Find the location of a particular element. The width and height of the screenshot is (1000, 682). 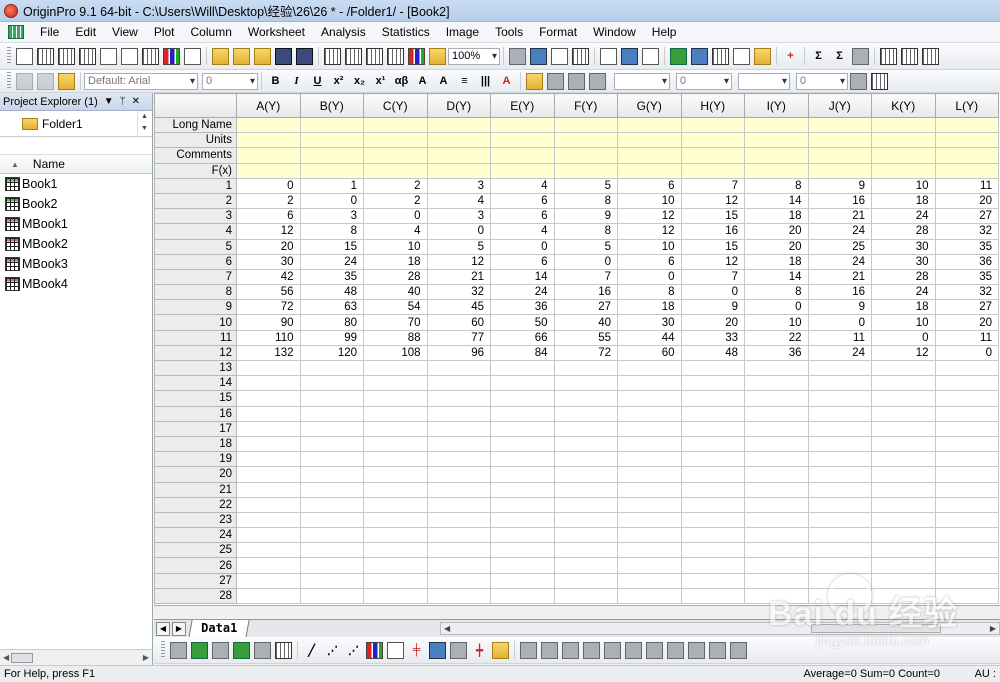

row-number: 16 is located at coordinates (195, 413).